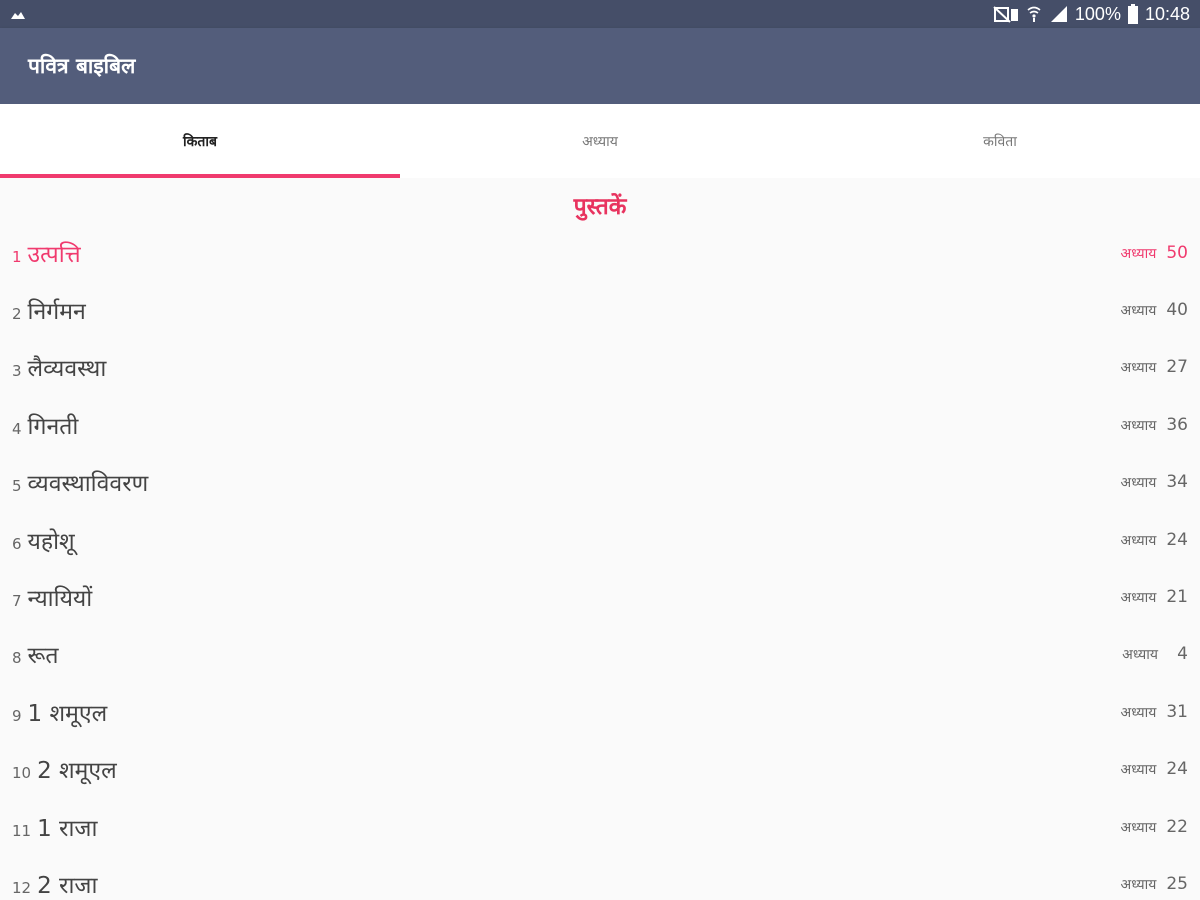  Describe the element at coordinates (1177, 482) in the screenshot. I see `chapter-count: 34` at that location.